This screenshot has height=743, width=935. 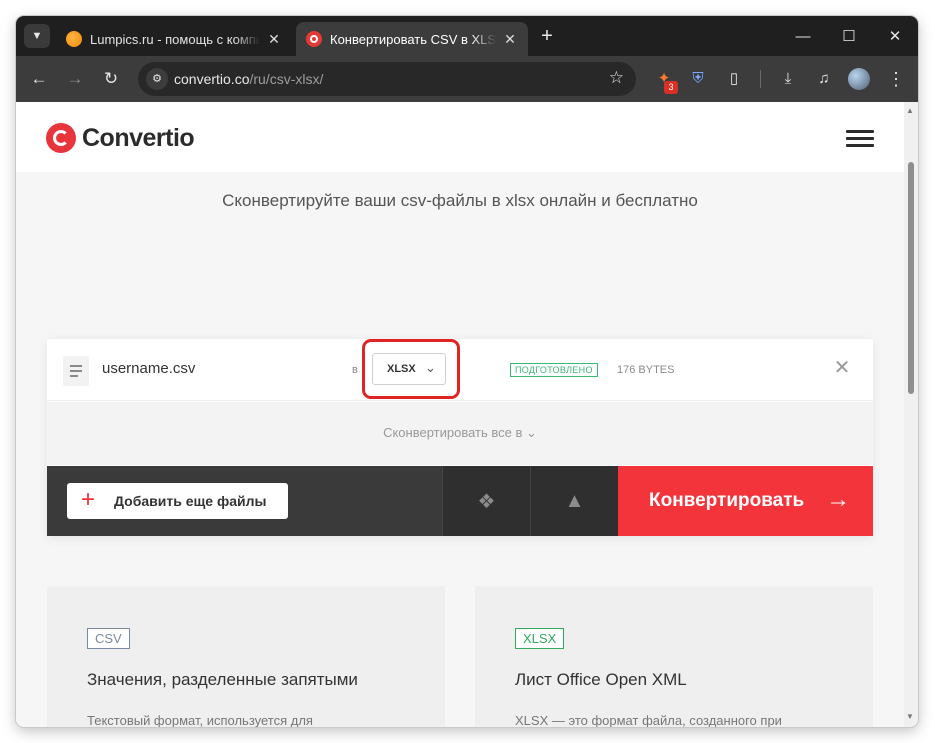 What do you see at coordinates (453, 432) in the screenshot?
I see `convert-all-label: Сконвертировать все в` at bounding box center [453, 432].